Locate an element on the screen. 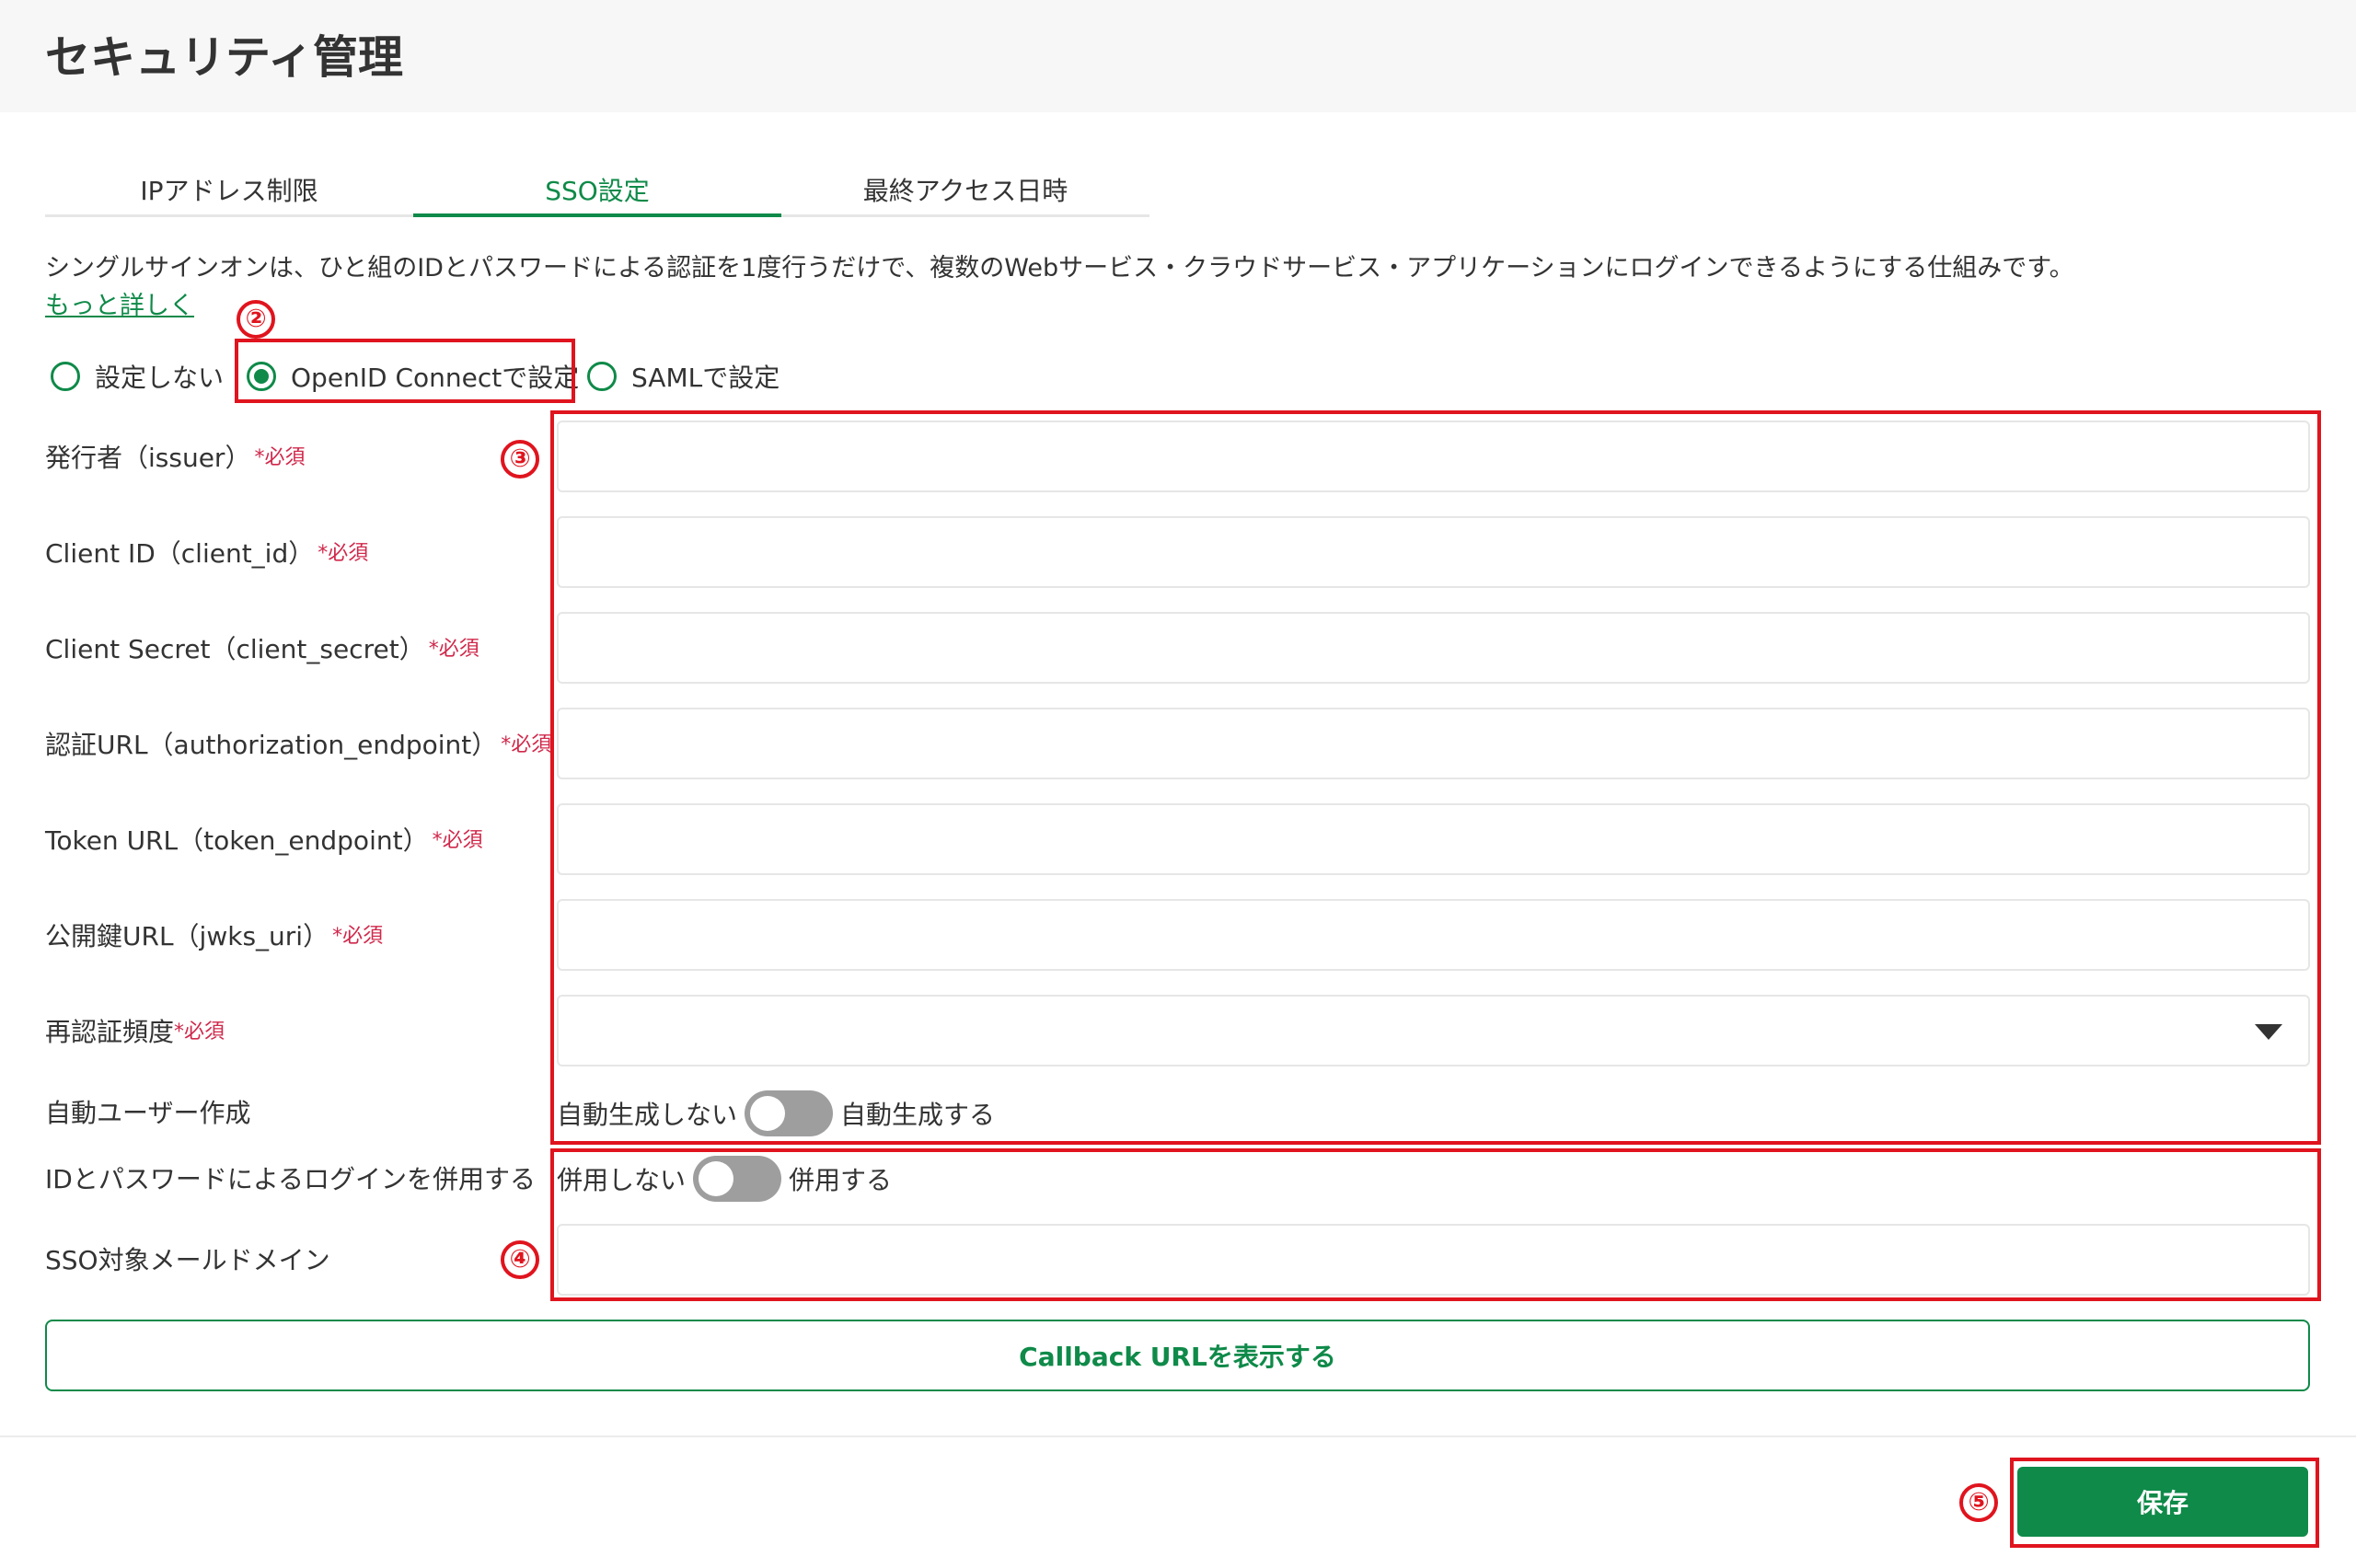 This screenshot has height=1568, width=2356. radio-openid-connect: OpenID Connectで設定 is located at coordinates (413, 376).